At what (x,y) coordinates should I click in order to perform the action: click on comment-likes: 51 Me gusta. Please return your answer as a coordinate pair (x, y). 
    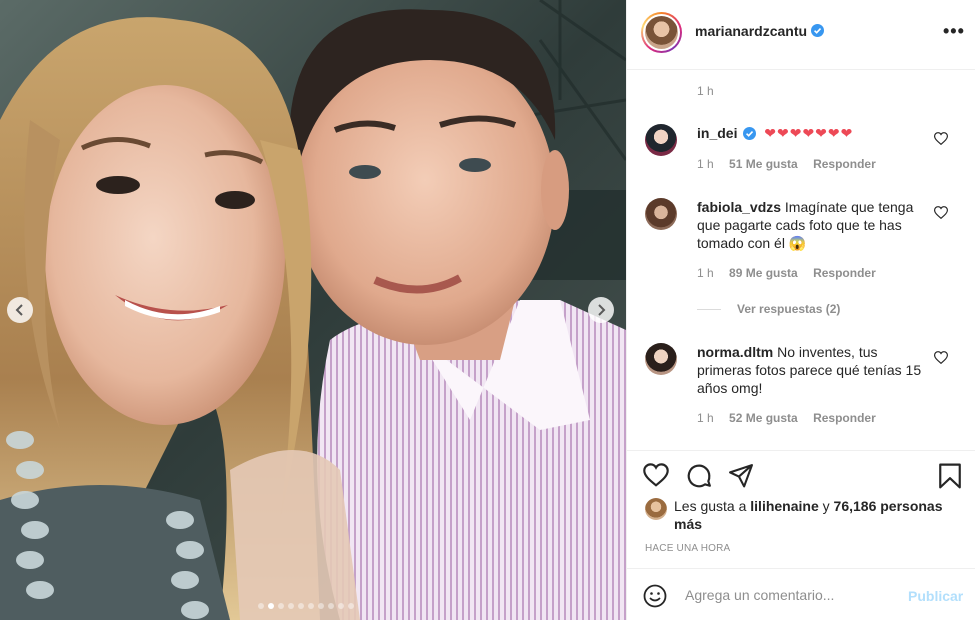
    Looking at the image, I should click on (763, 164).